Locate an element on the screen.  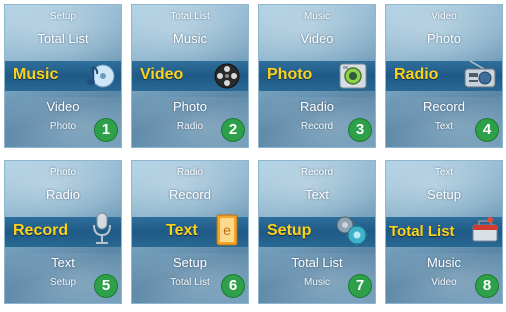
menu-item-prev2: Music is located at coordinates (317, 16).